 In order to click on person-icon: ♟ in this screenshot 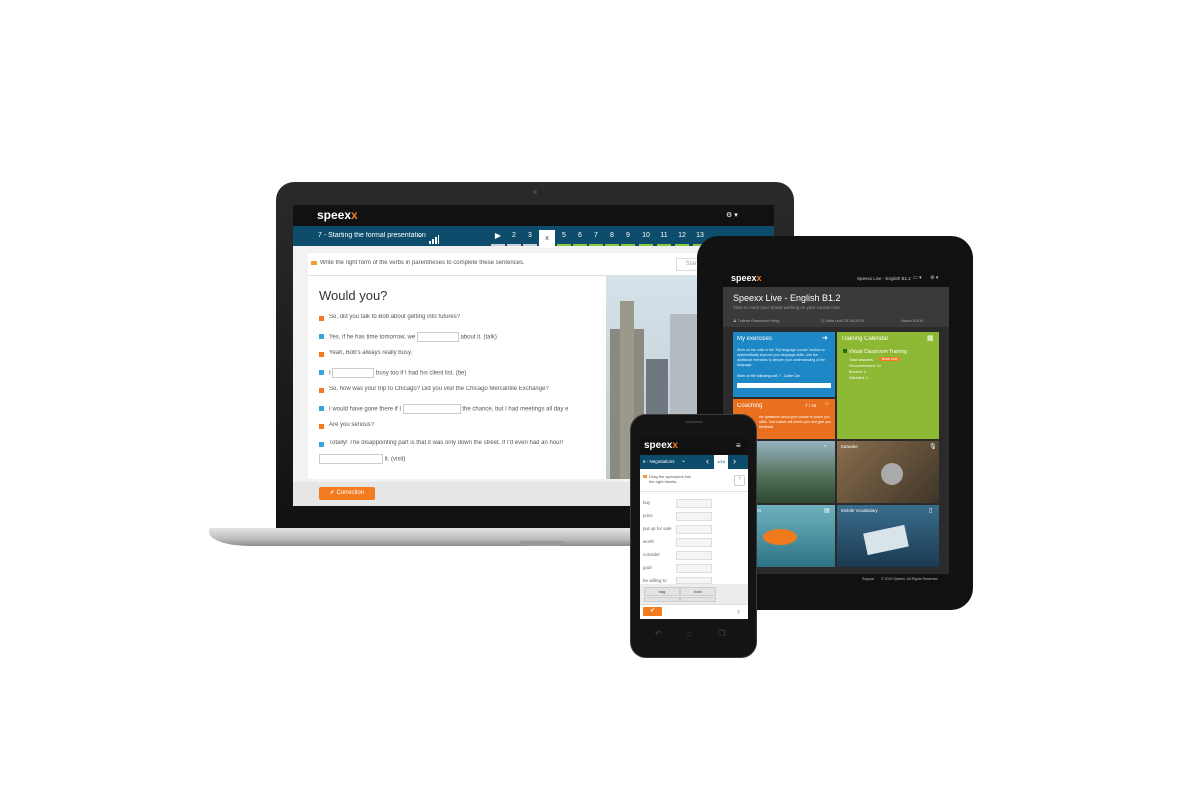, I will do `click(735, 320)`.